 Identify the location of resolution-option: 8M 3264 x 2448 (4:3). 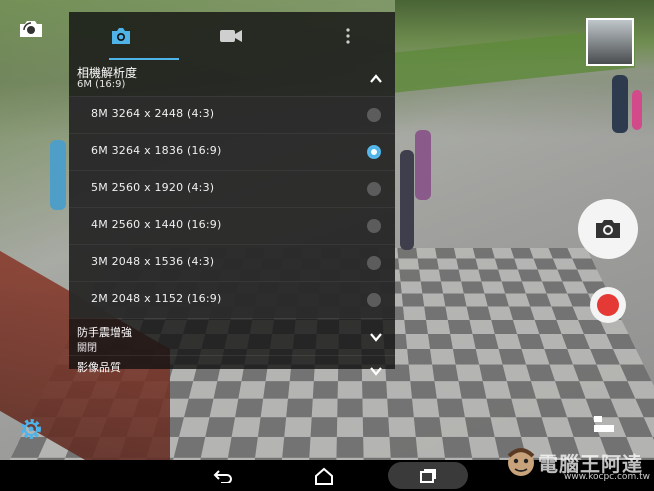
(232, 114).